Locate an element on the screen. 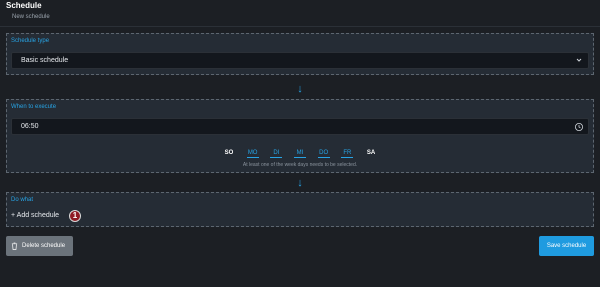  day-toggle-mi: MI is located at coordinates (300, 153).